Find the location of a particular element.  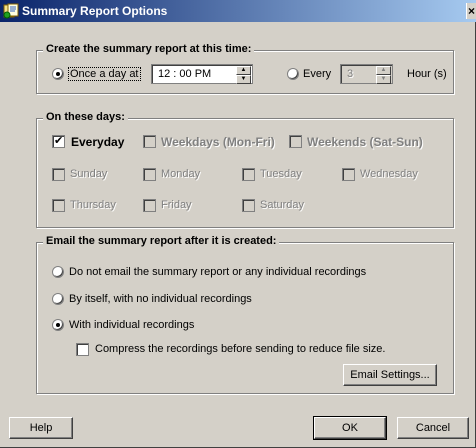

days-legend: On these days: is located at coordinates (85, 117).